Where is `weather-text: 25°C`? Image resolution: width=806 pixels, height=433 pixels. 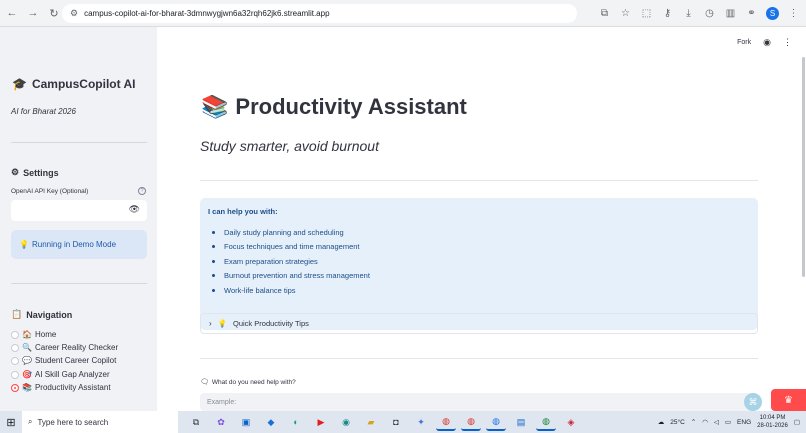 weather-text: 25°C is located at coordinates (677, 422).